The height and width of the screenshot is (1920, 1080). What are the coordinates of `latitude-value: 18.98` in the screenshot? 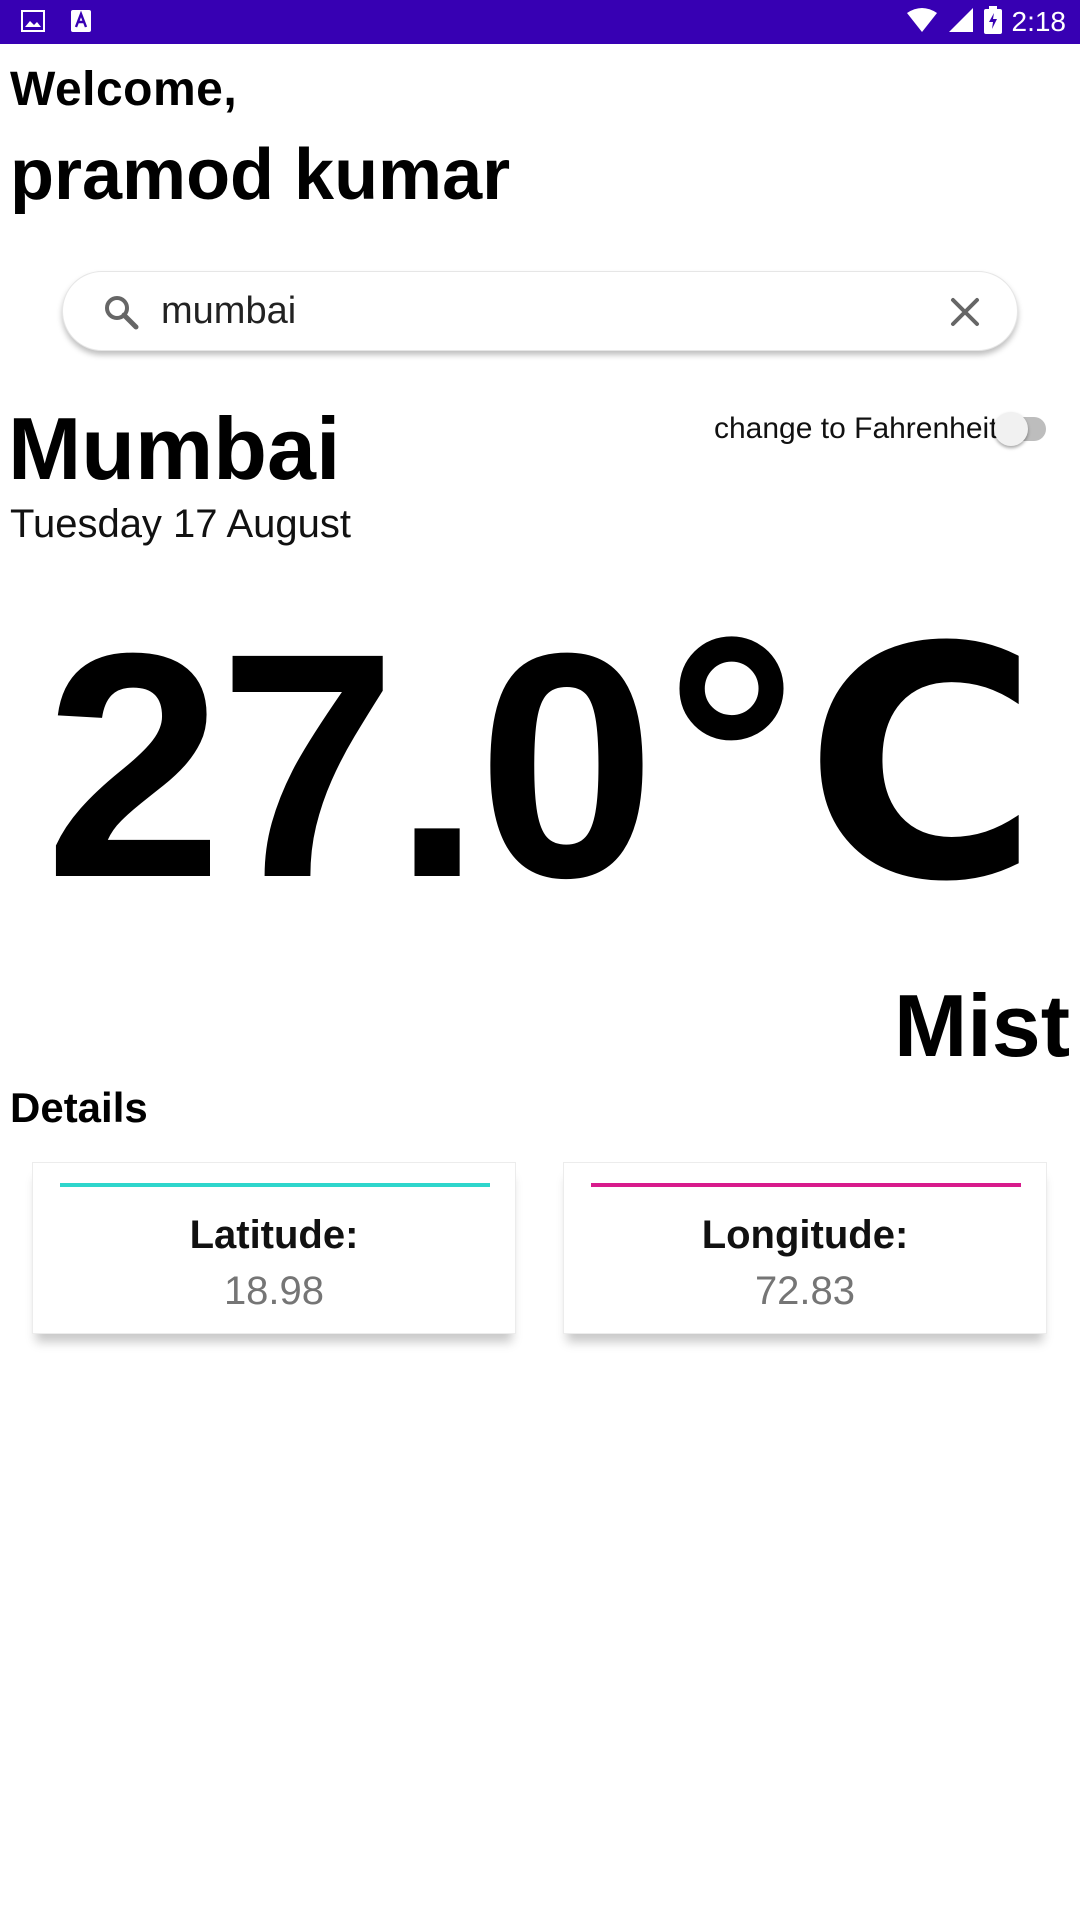 It's located at (274, 1291).